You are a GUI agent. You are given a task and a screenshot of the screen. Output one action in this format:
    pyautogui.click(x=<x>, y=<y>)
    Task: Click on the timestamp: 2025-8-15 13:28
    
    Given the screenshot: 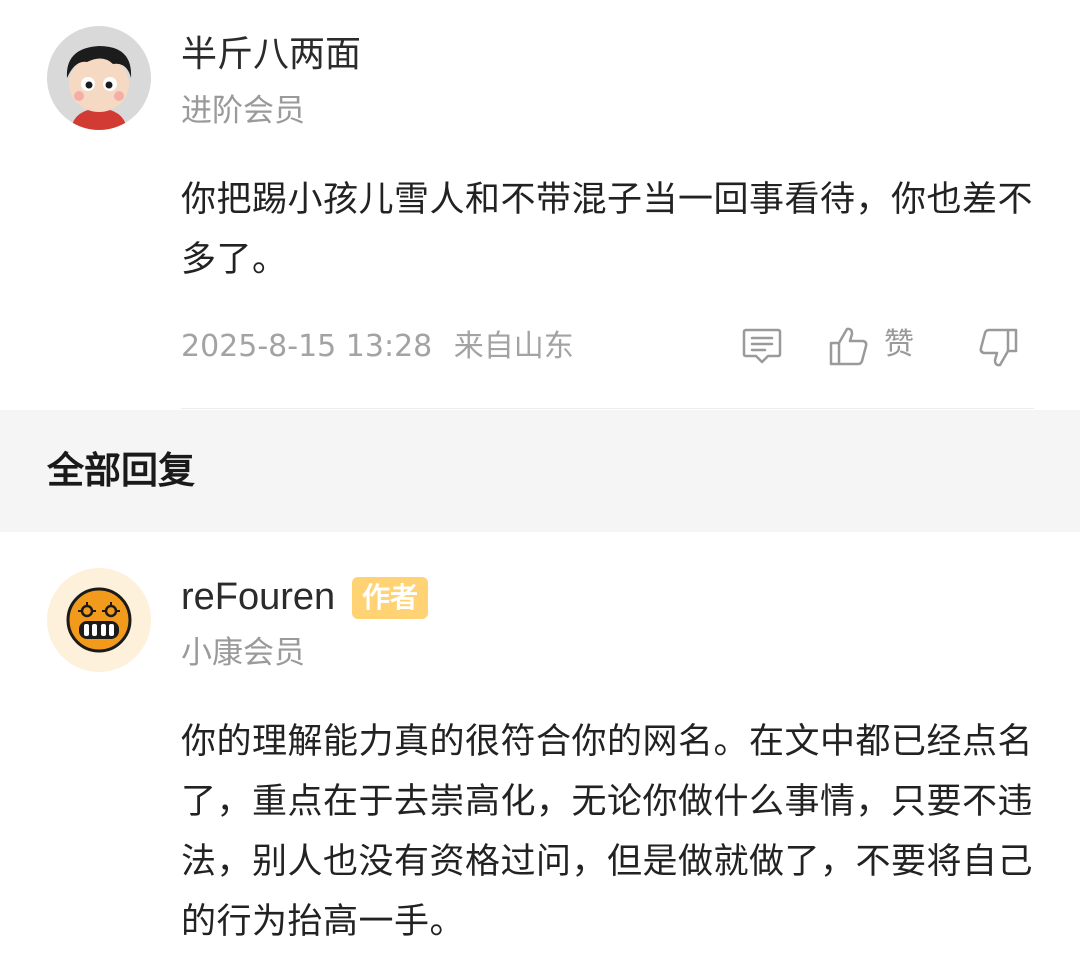 What is the action you would take?
    pyautogui.click(x=307, y=346)
    